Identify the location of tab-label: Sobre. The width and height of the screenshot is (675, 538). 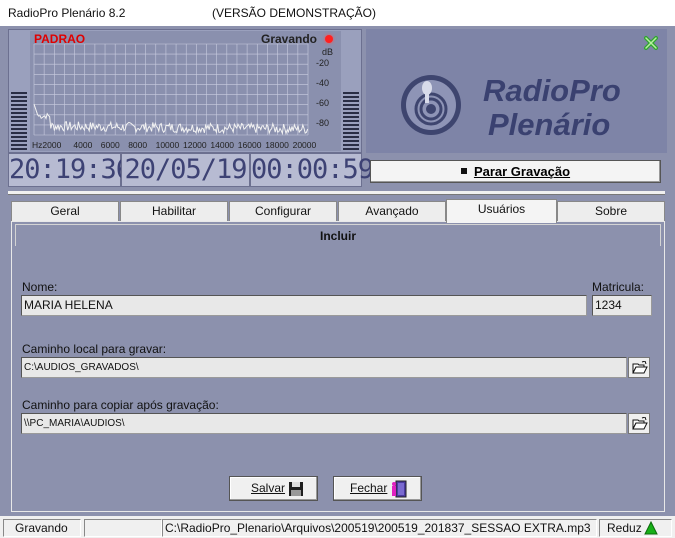
(611, 211).